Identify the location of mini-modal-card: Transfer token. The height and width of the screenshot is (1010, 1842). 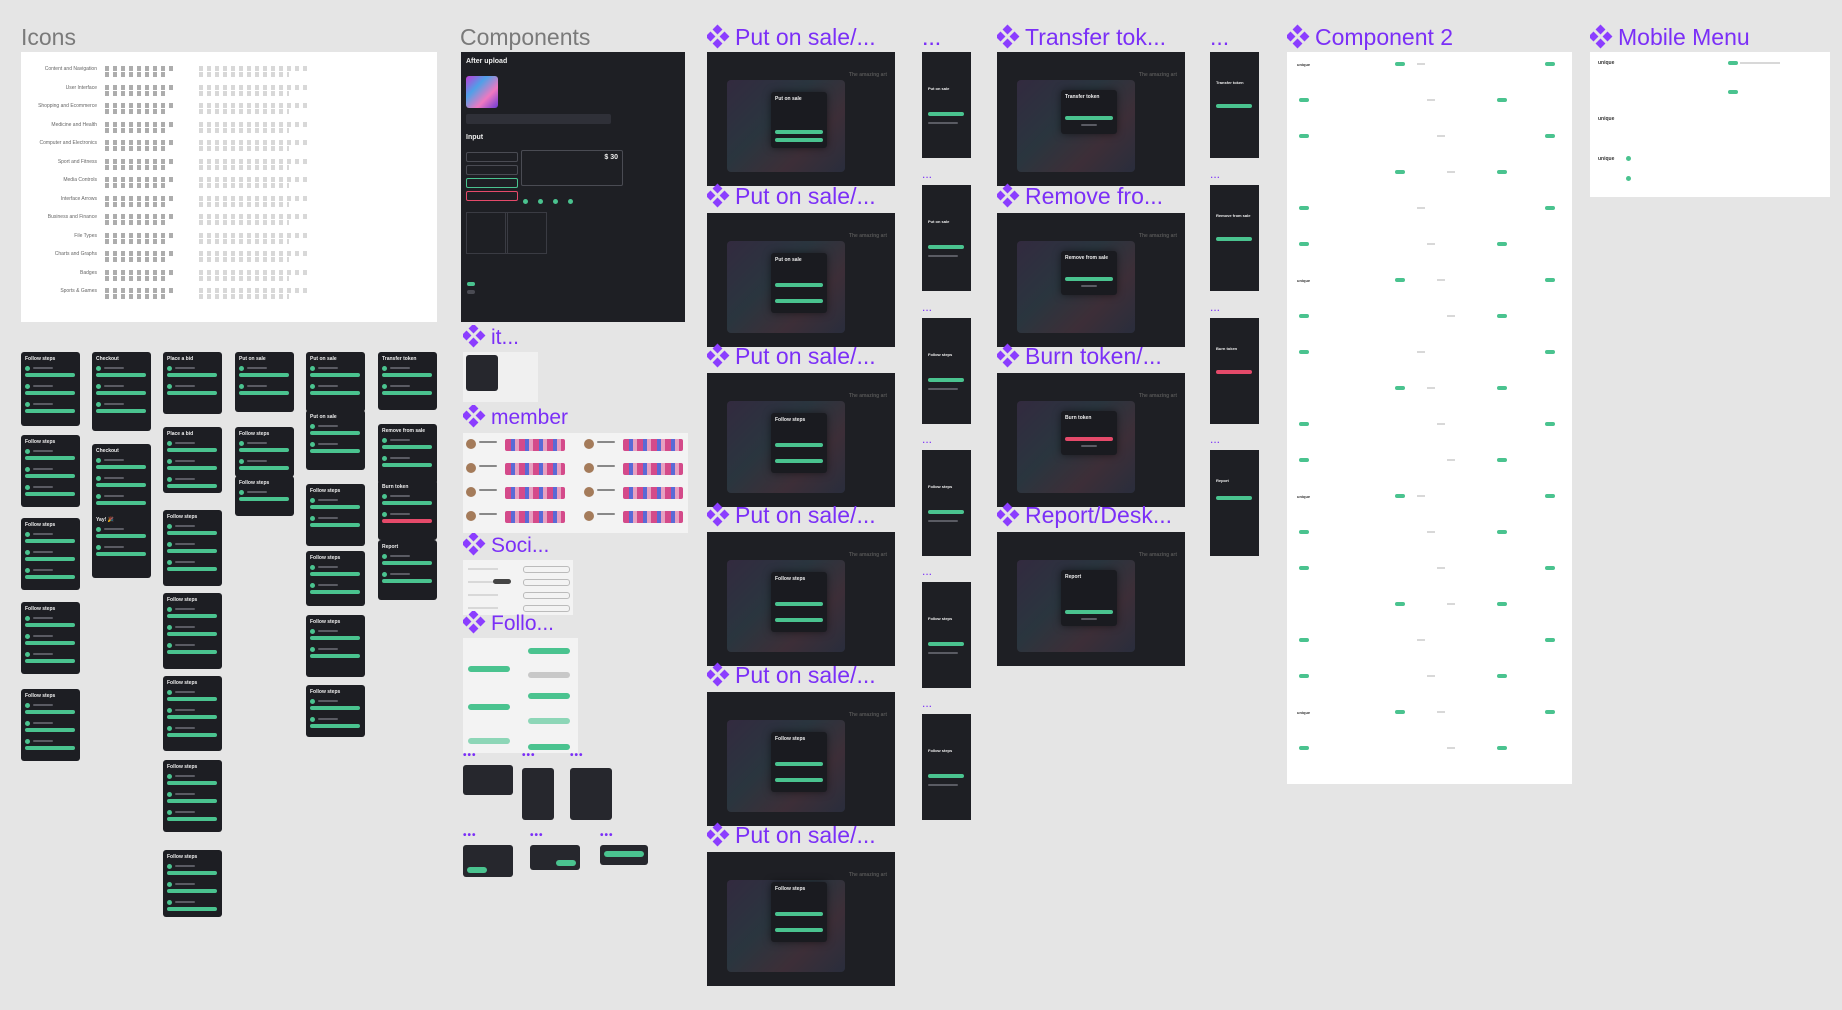
(407, 381).